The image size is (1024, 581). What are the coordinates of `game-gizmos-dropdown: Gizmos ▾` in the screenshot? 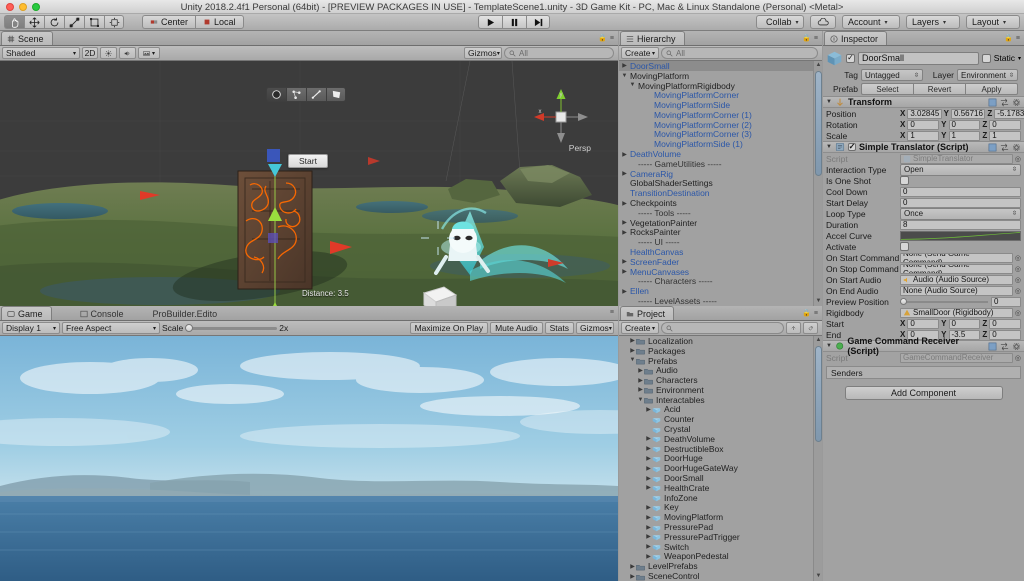 It's located at (595, 328).